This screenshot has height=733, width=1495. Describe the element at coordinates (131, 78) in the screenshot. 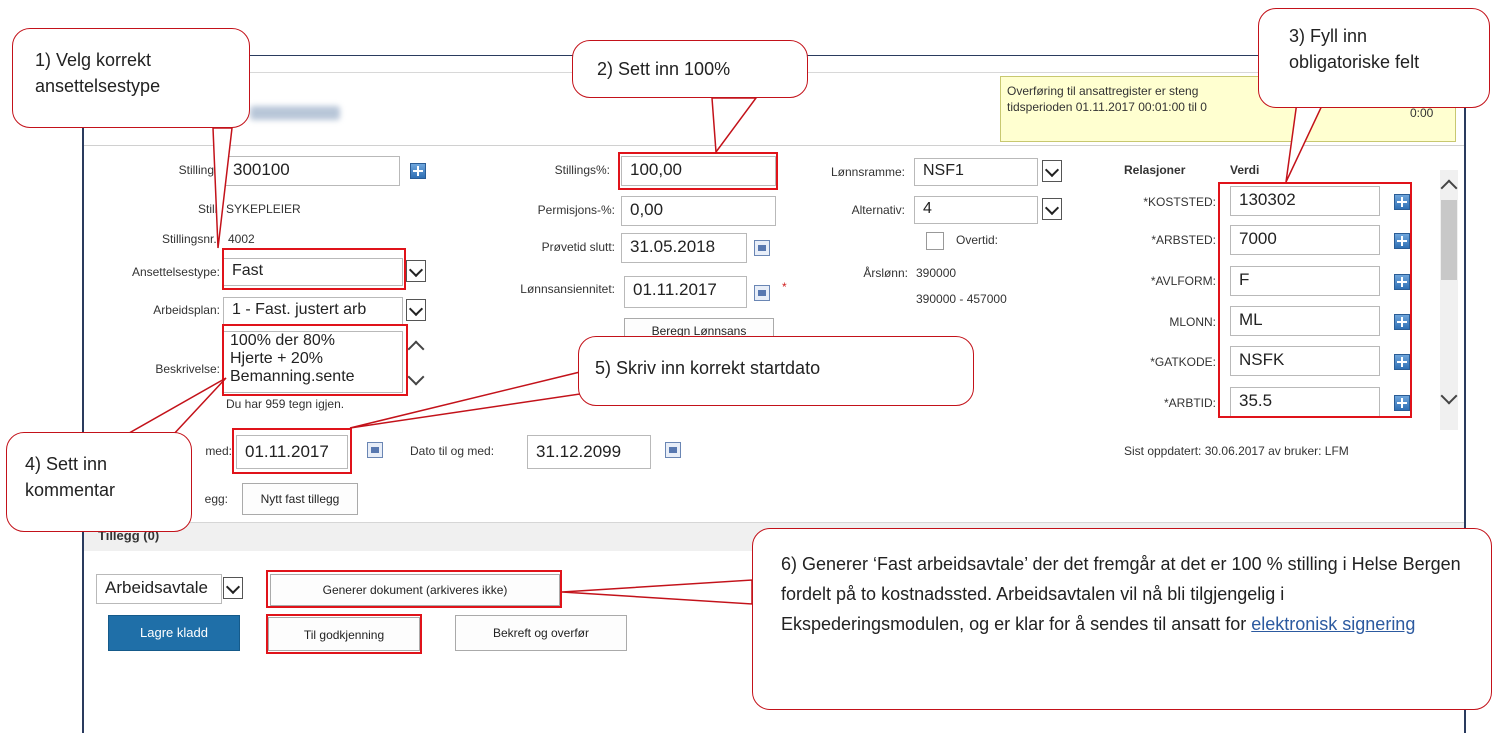

I see `callout-1: 1) Velg korrekt ansettelsestype` at that location.